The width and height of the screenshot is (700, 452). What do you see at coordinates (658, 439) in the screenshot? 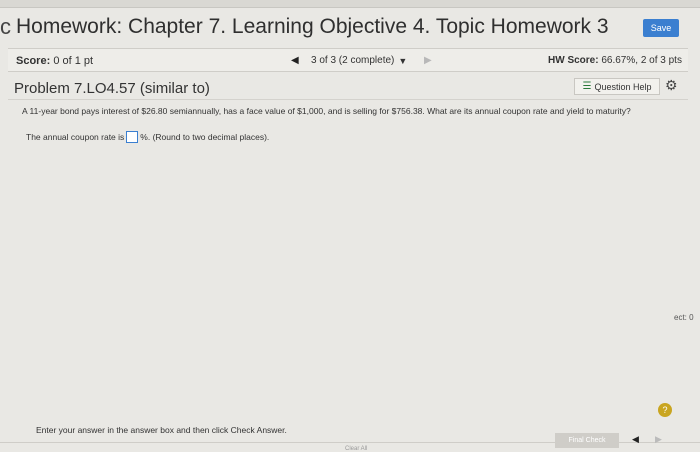
I see `next-icon: ▶` at bounding box center [658, 439].